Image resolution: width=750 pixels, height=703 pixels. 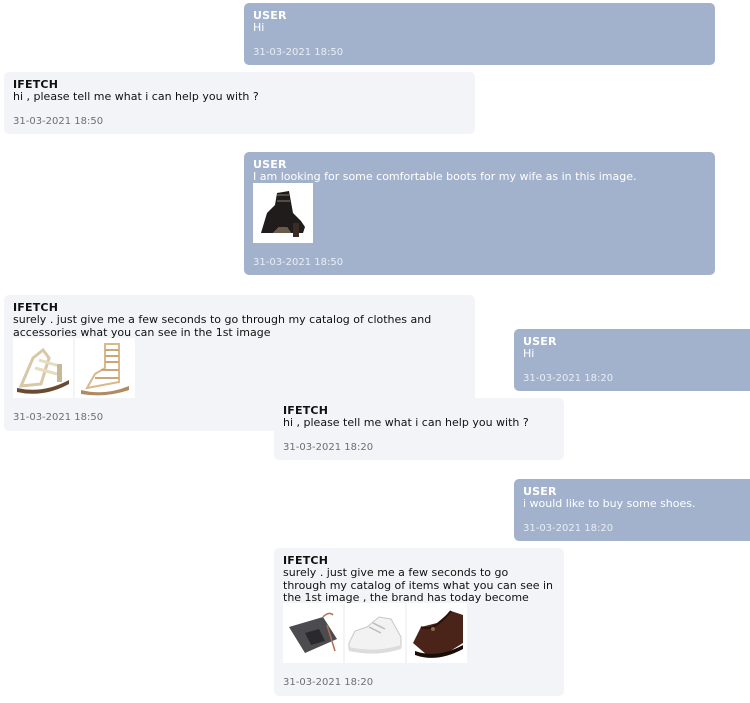 What do you see at coordinates (632, 360) in the screenshot?
I see `message-user-3: USER Hi 31-03-2021 18:20` at bounding box center [632, 360].